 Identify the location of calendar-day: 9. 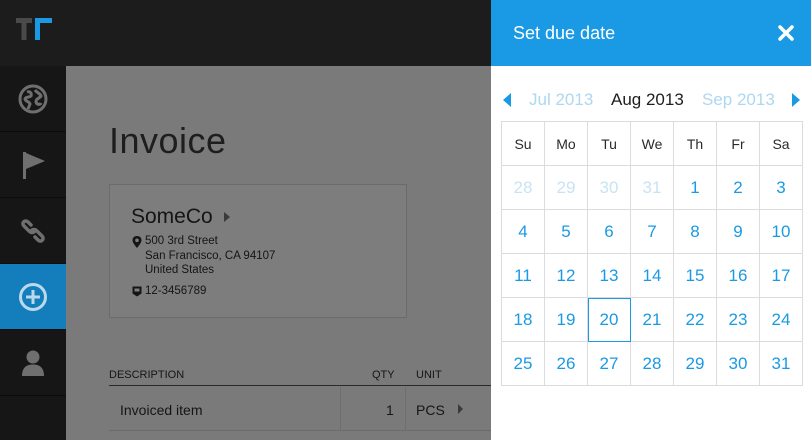
(738, 231).